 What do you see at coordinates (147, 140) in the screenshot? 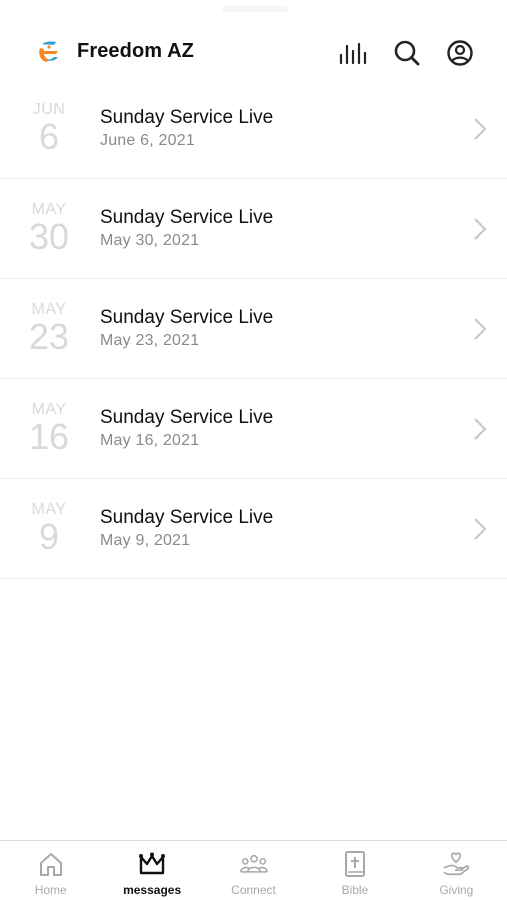
I see `message-date: June 6, 2021` at bounding box center [147, 140].